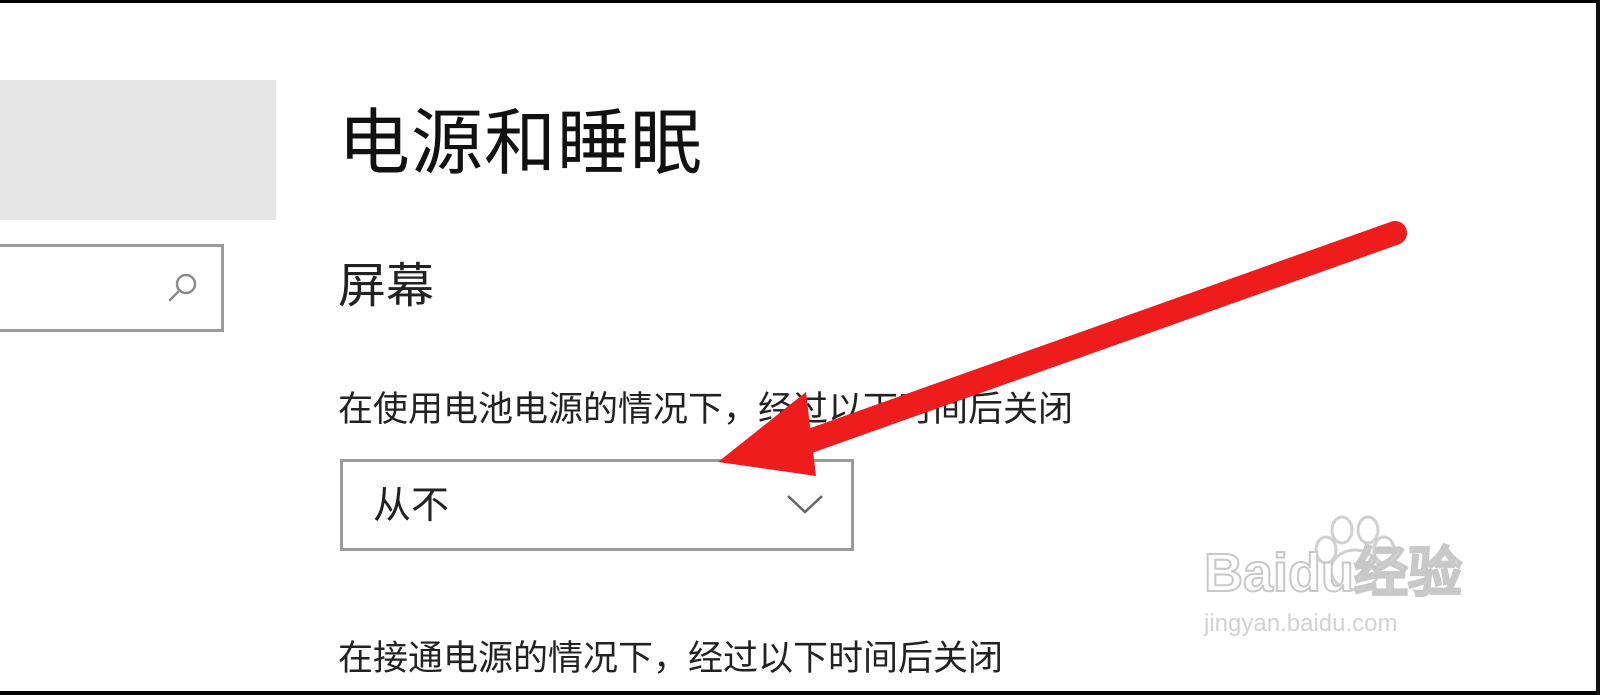  Describe the element at coordinates (597, 505) in the screenshot. I see `battery-screen-off-dropdown: 从不` at that location.